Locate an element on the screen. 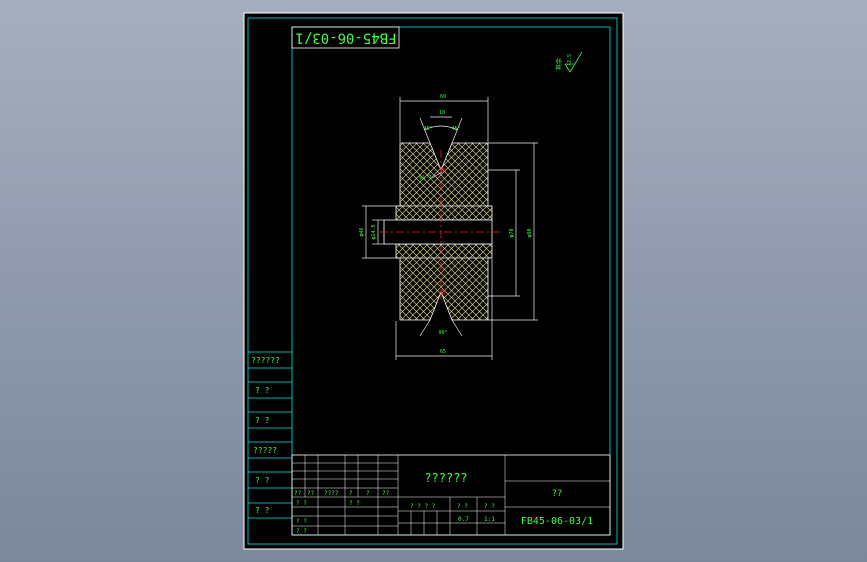 This screenshot has height=562, width=867. dim-bottom-overall: 65 is located at coordinates (443, 352).